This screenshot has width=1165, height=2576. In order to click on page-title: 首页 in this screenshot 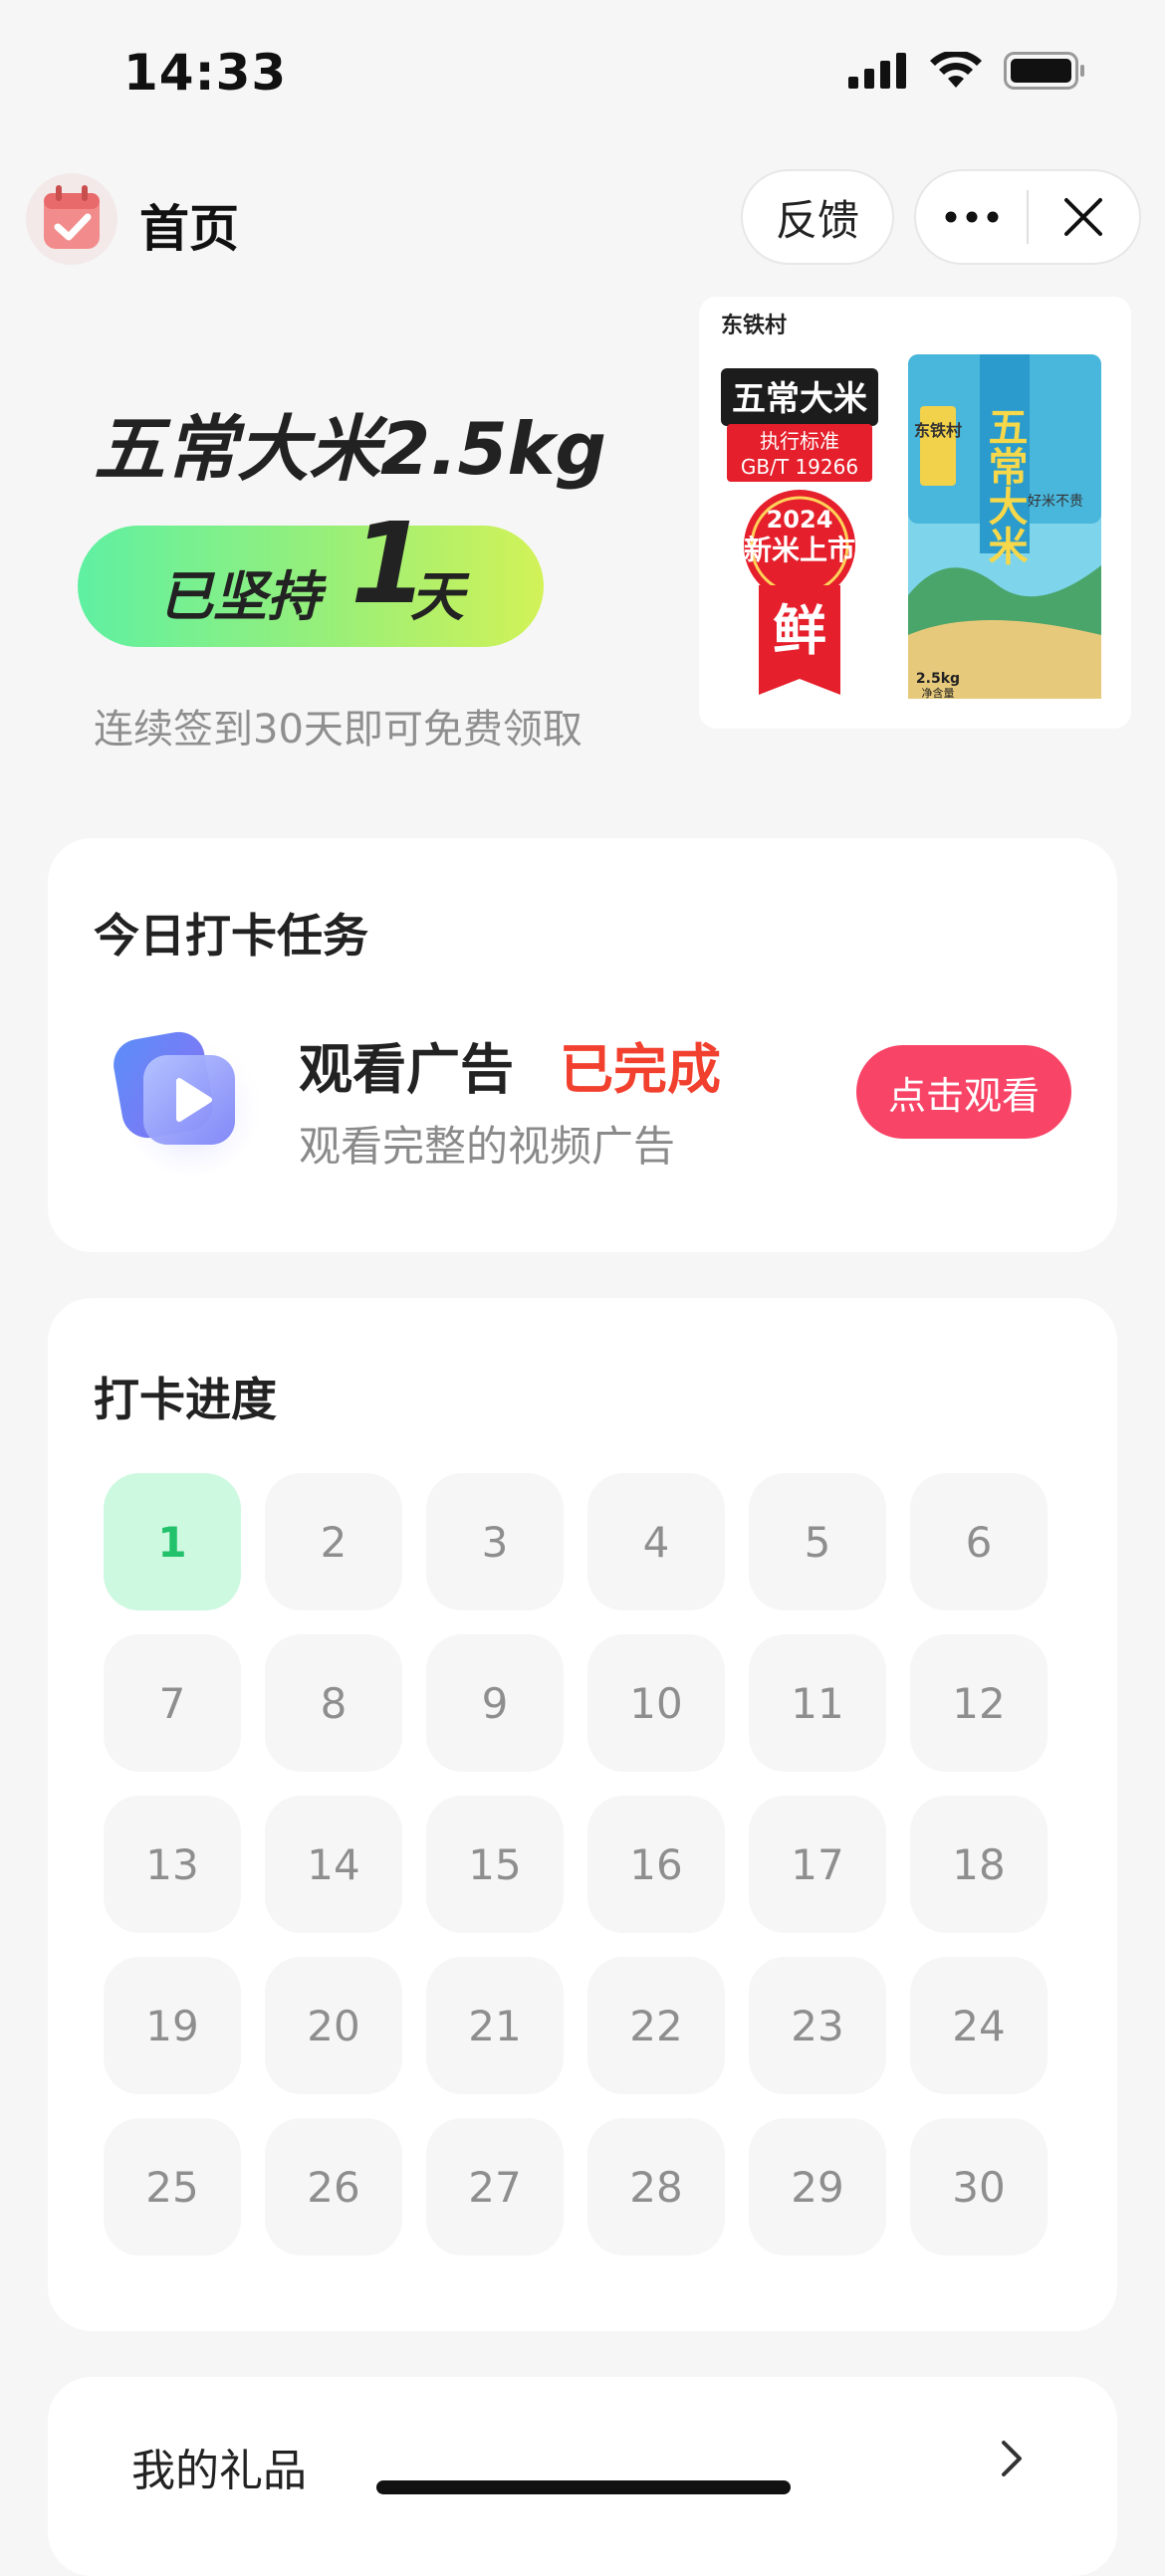, I will do `click(189, 229)`.